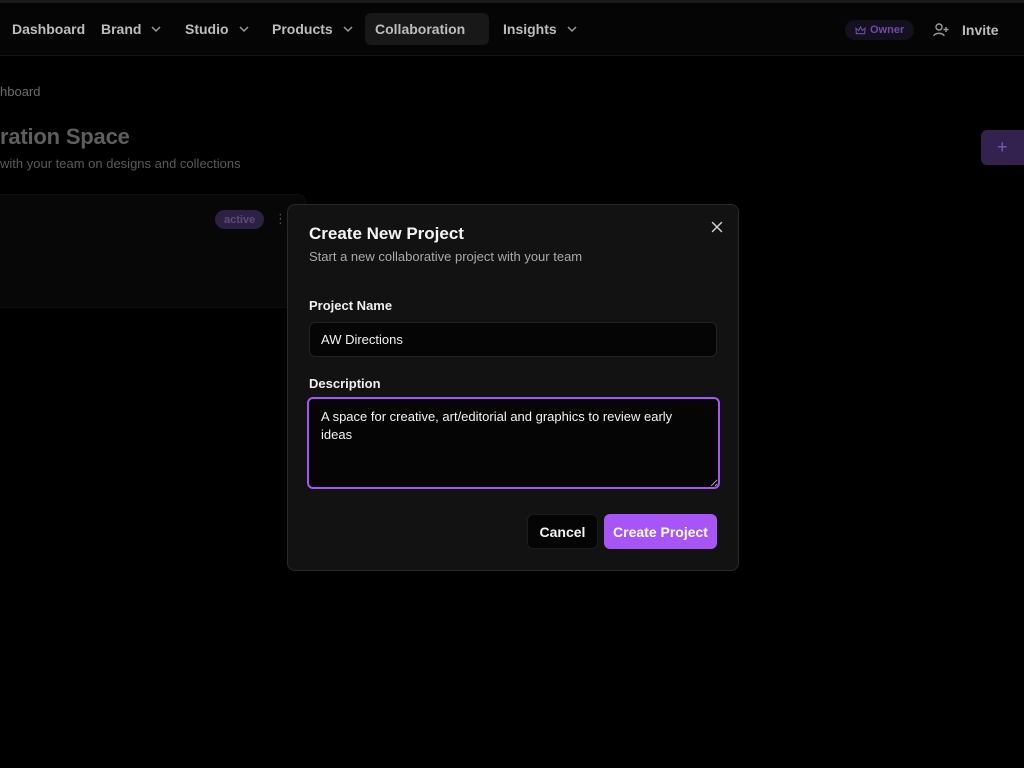 This screenshot has width=1024, height=768. I want to click on nav-item-label: Products, so click(302, 29).